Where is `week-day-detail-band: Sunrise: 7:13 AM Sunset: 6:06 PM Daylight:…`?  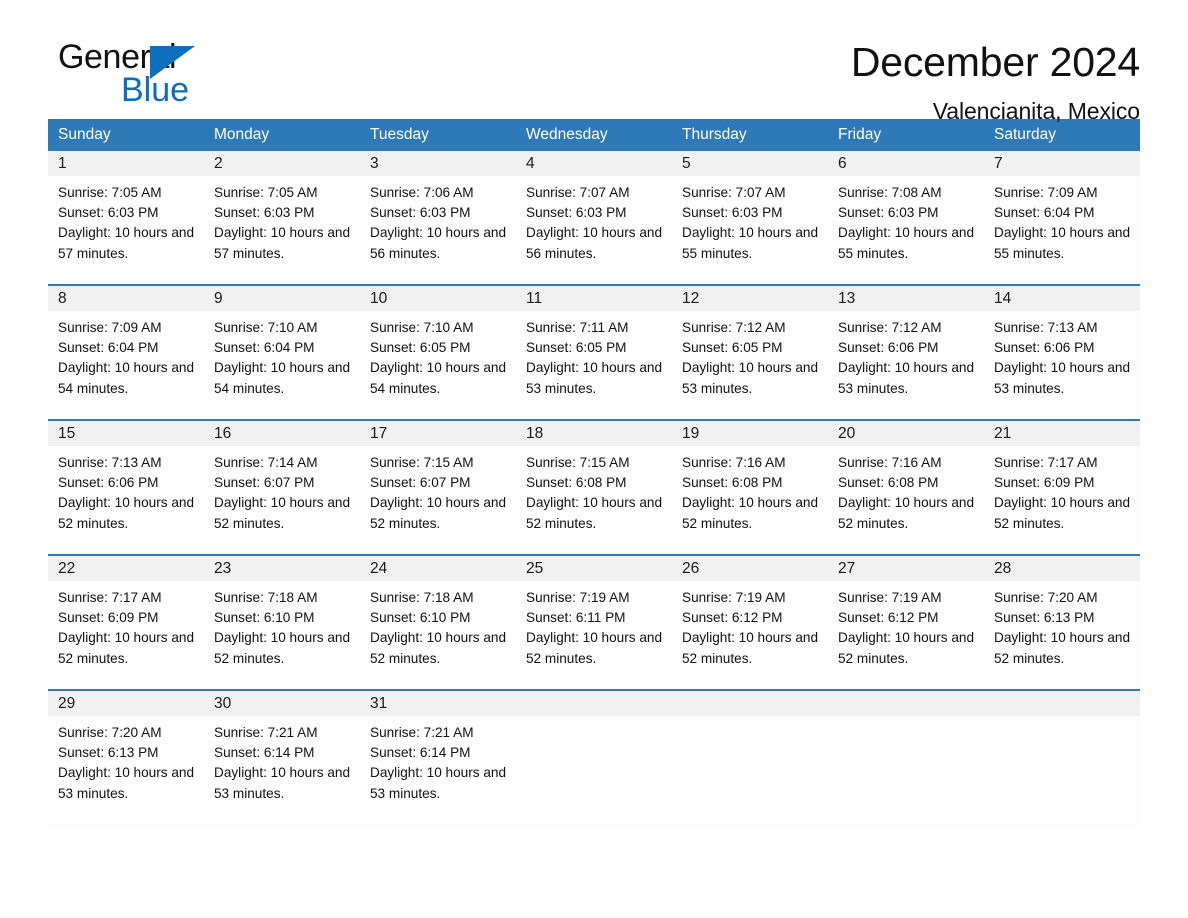
week-day-detail-band: Sunrise: 7:13 AM Sunset: 6:06 PM Daylight:… is located at coordinates (594, 500).